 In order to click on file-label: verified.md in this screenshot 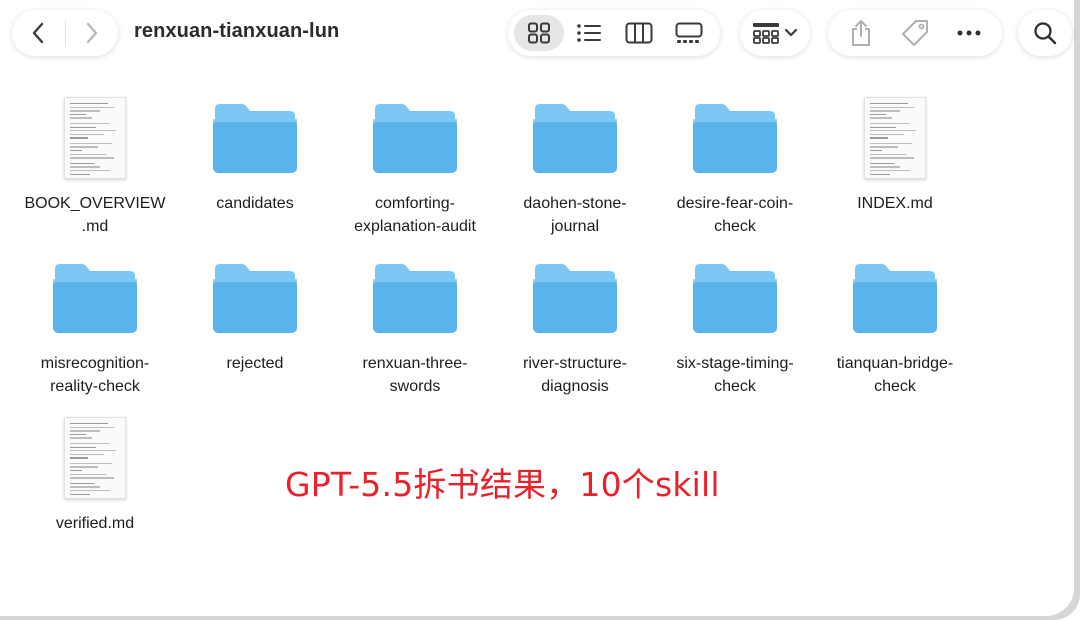, I will do `click(95, 523)`.